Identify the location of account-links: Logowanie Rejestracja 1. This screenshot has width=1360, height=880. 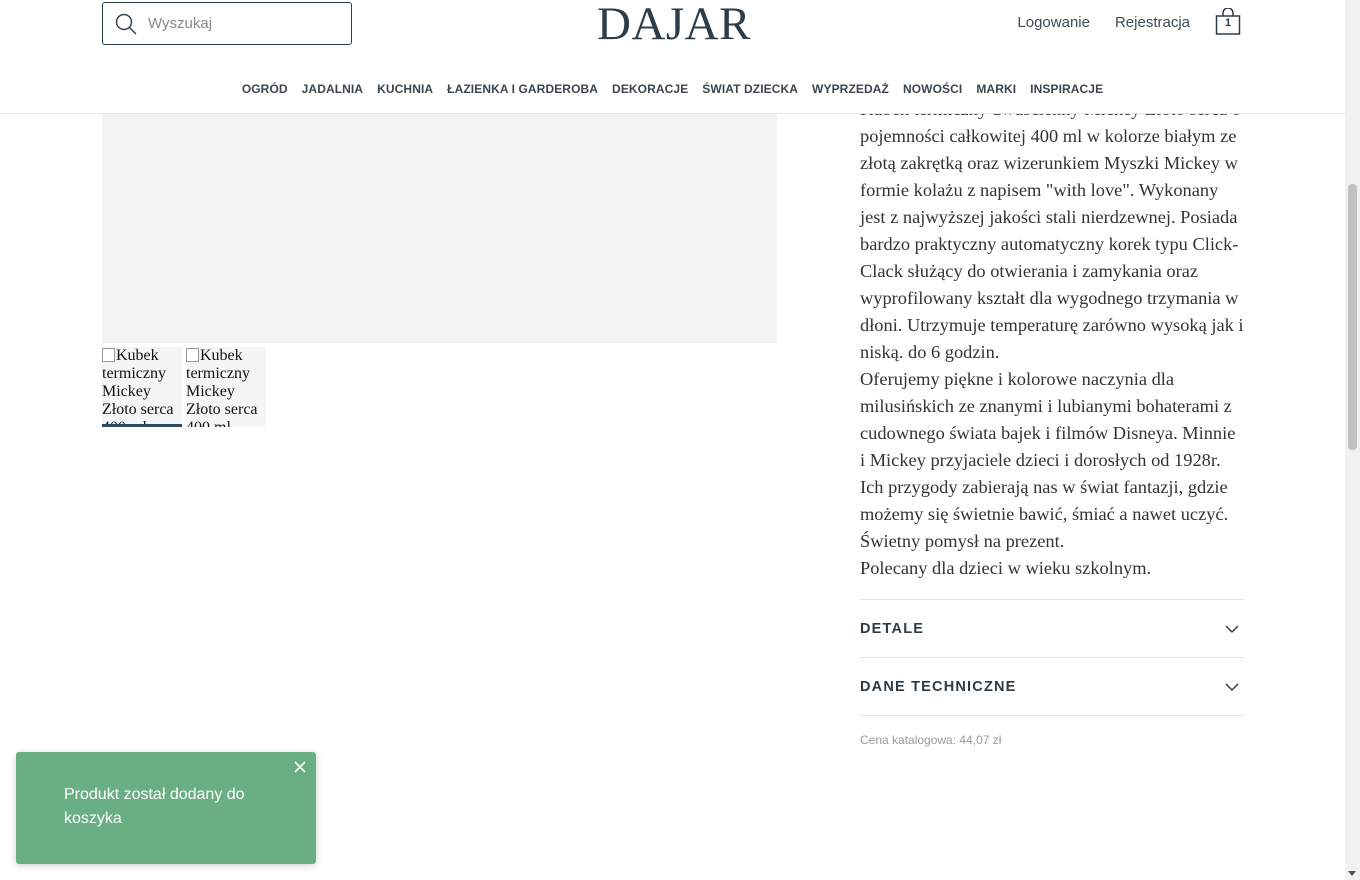
(1129, 21).